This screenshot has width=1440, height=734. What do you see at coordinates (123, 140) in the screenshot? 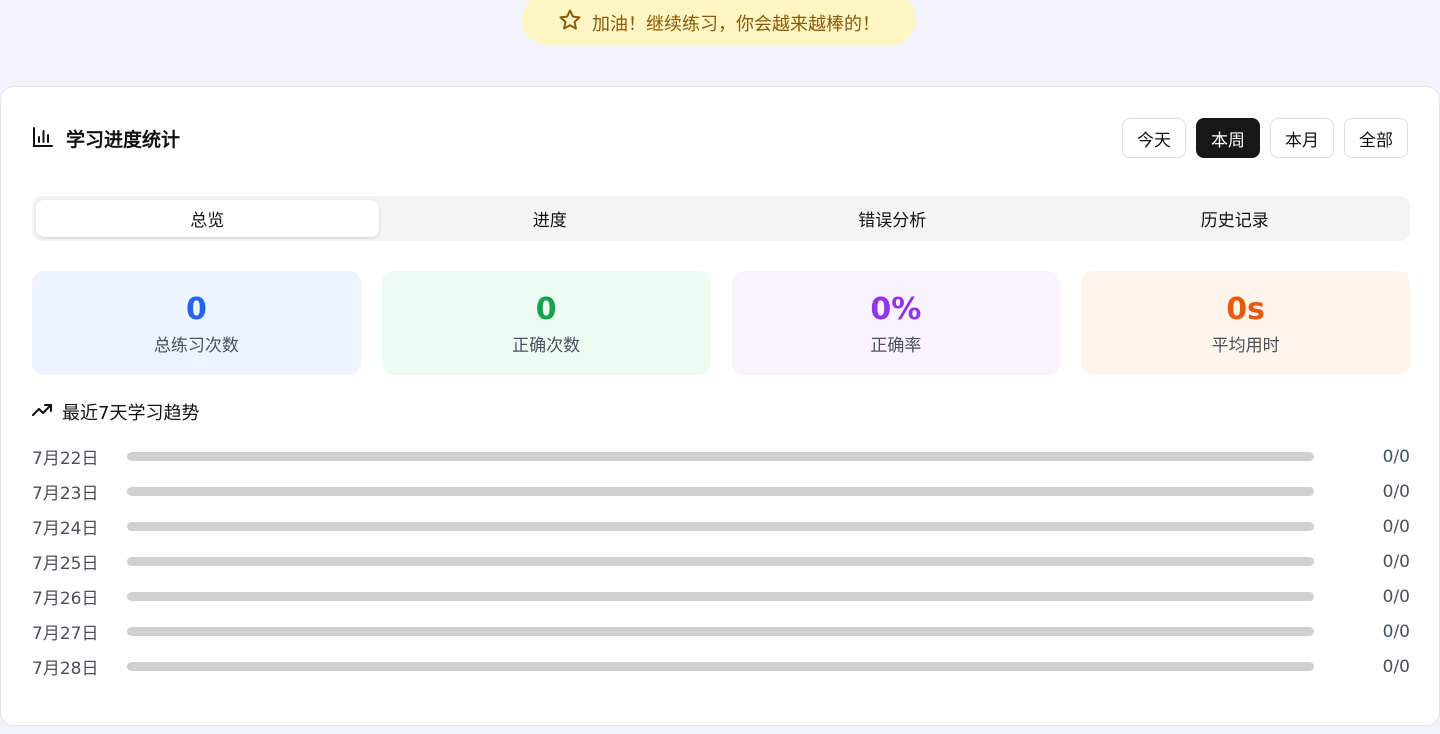
I see `card-title: 学习进度统计` at bounding box center [123, 140].